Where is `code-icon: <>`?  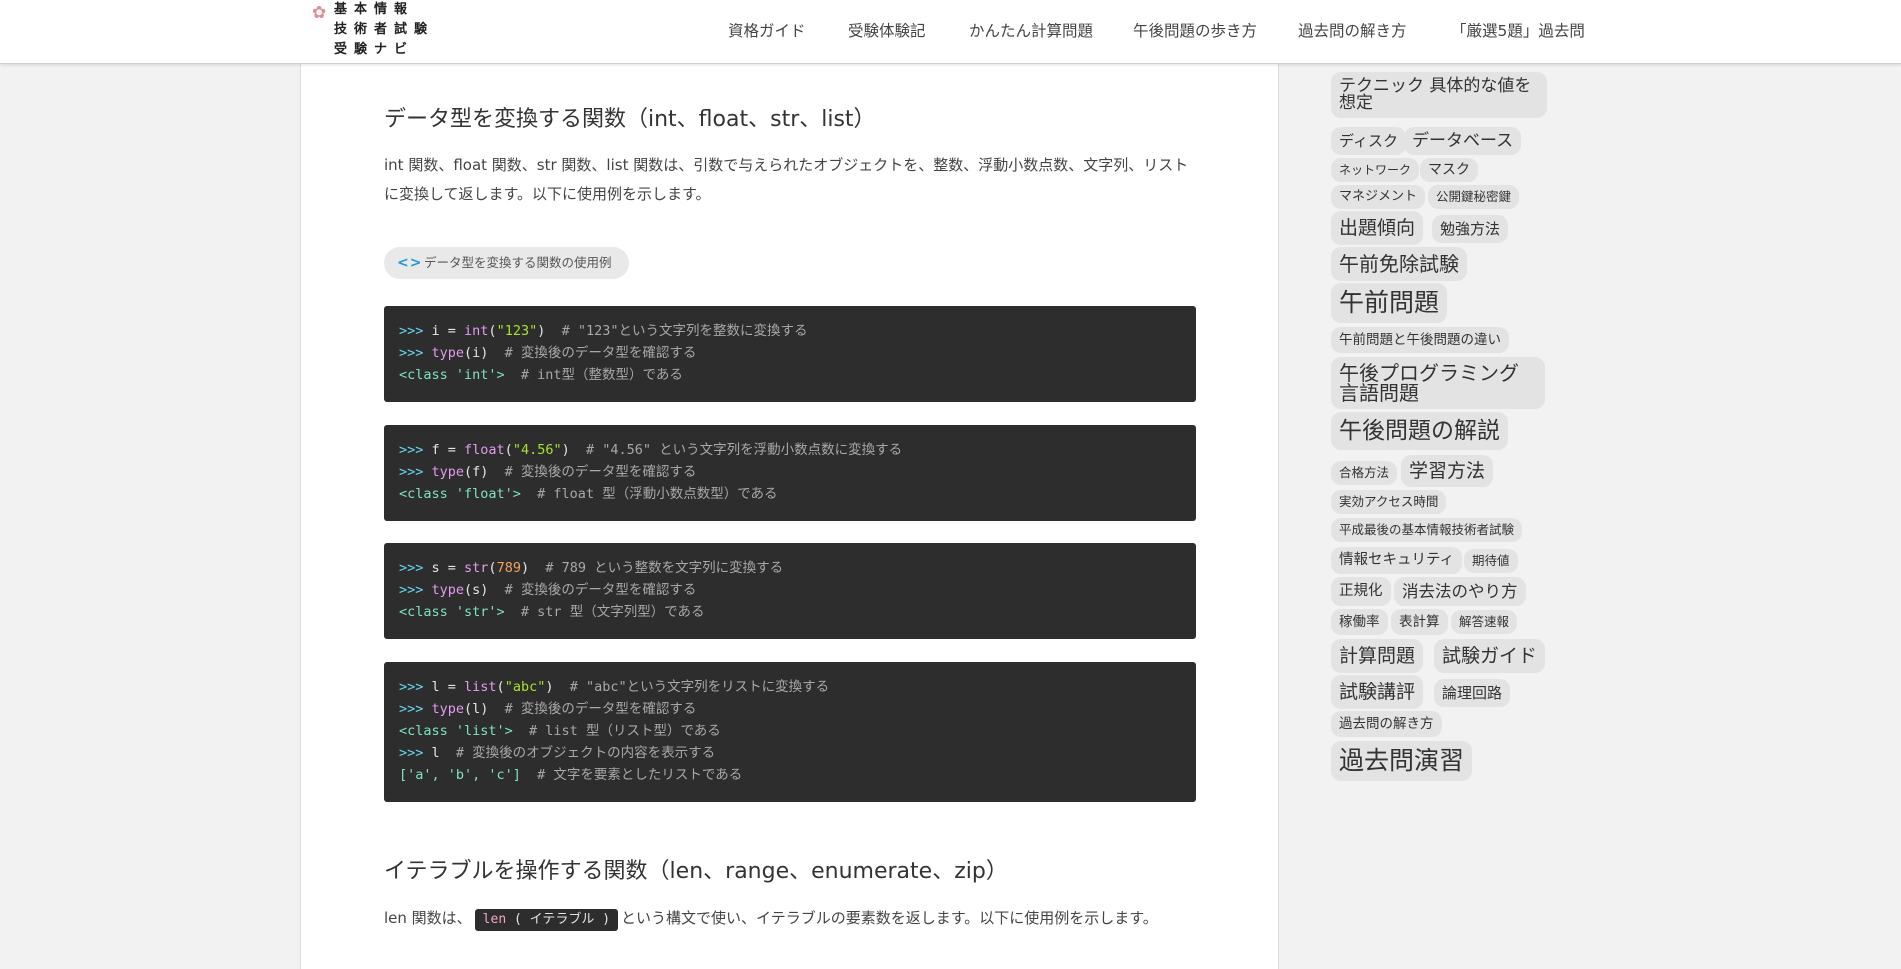 code-icon: <> is located at coordinates (410, 263).